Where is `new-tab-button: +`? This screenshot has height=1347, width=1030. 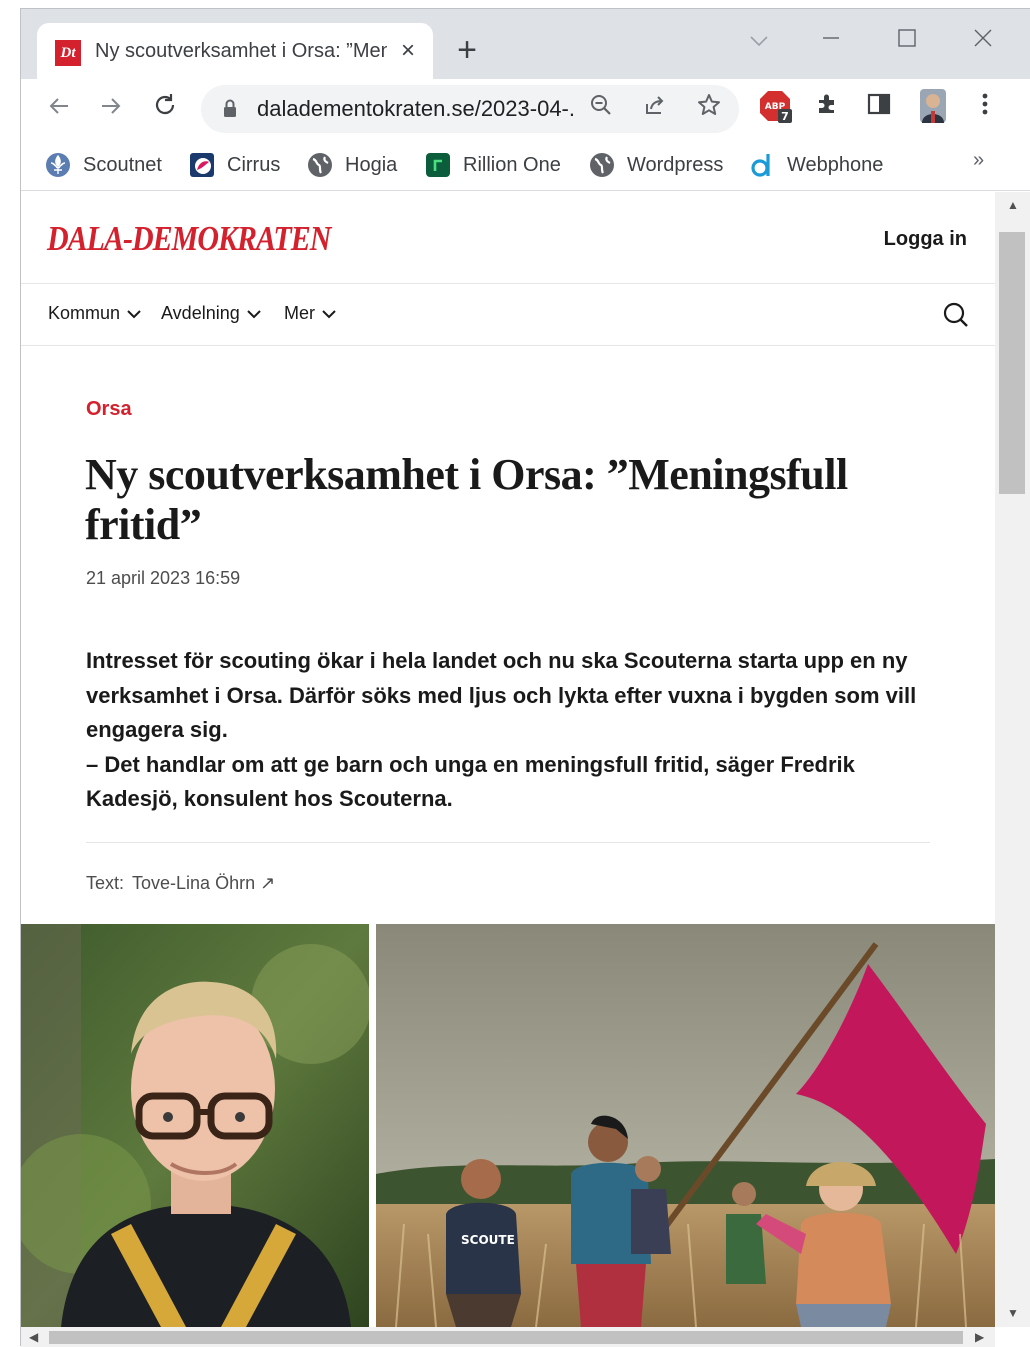 new-tab-button: + is located at coordinates (467, 50).